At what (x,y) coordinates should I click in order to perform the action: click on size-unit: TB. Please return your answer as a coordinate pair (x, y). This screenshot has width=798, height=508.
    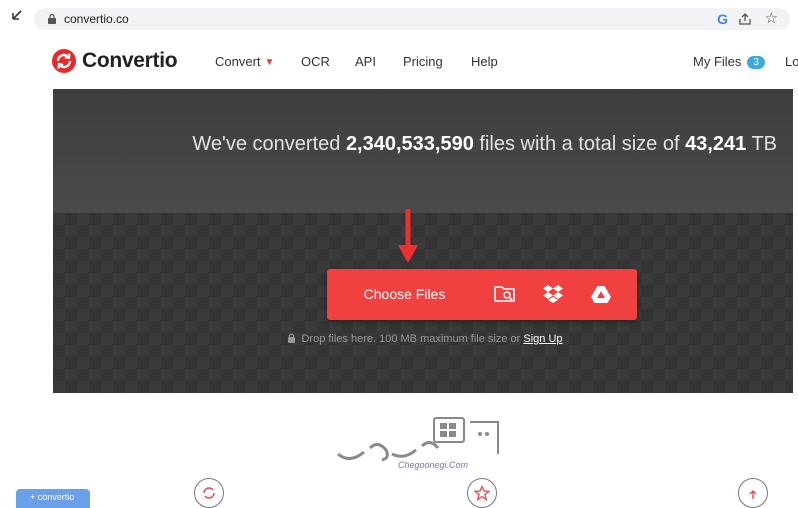
    Looking at the image, I should click on (764, 144).